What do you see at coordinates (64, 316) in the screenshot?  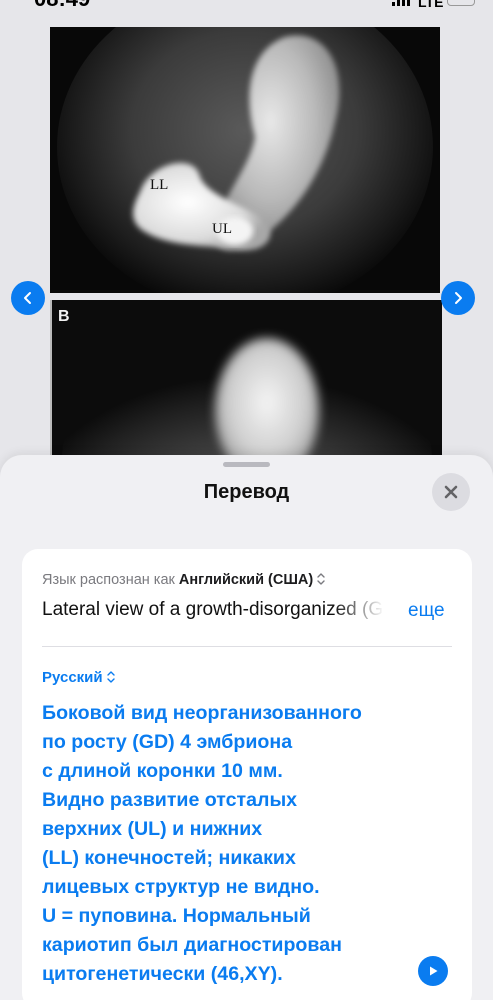 I see `panel-letter-b: B` at bounding box center [64, 316].